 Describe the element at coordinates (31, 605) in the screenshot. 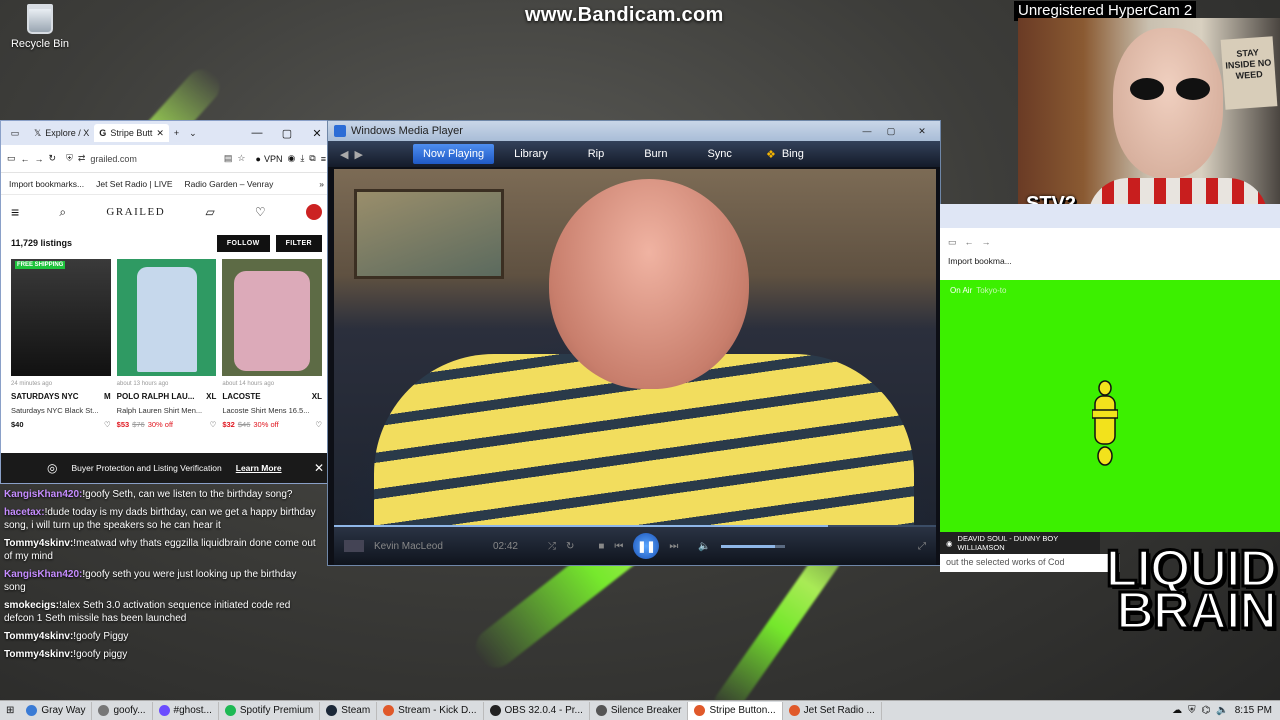

I see `chat-username: smokecigs:` at that location.